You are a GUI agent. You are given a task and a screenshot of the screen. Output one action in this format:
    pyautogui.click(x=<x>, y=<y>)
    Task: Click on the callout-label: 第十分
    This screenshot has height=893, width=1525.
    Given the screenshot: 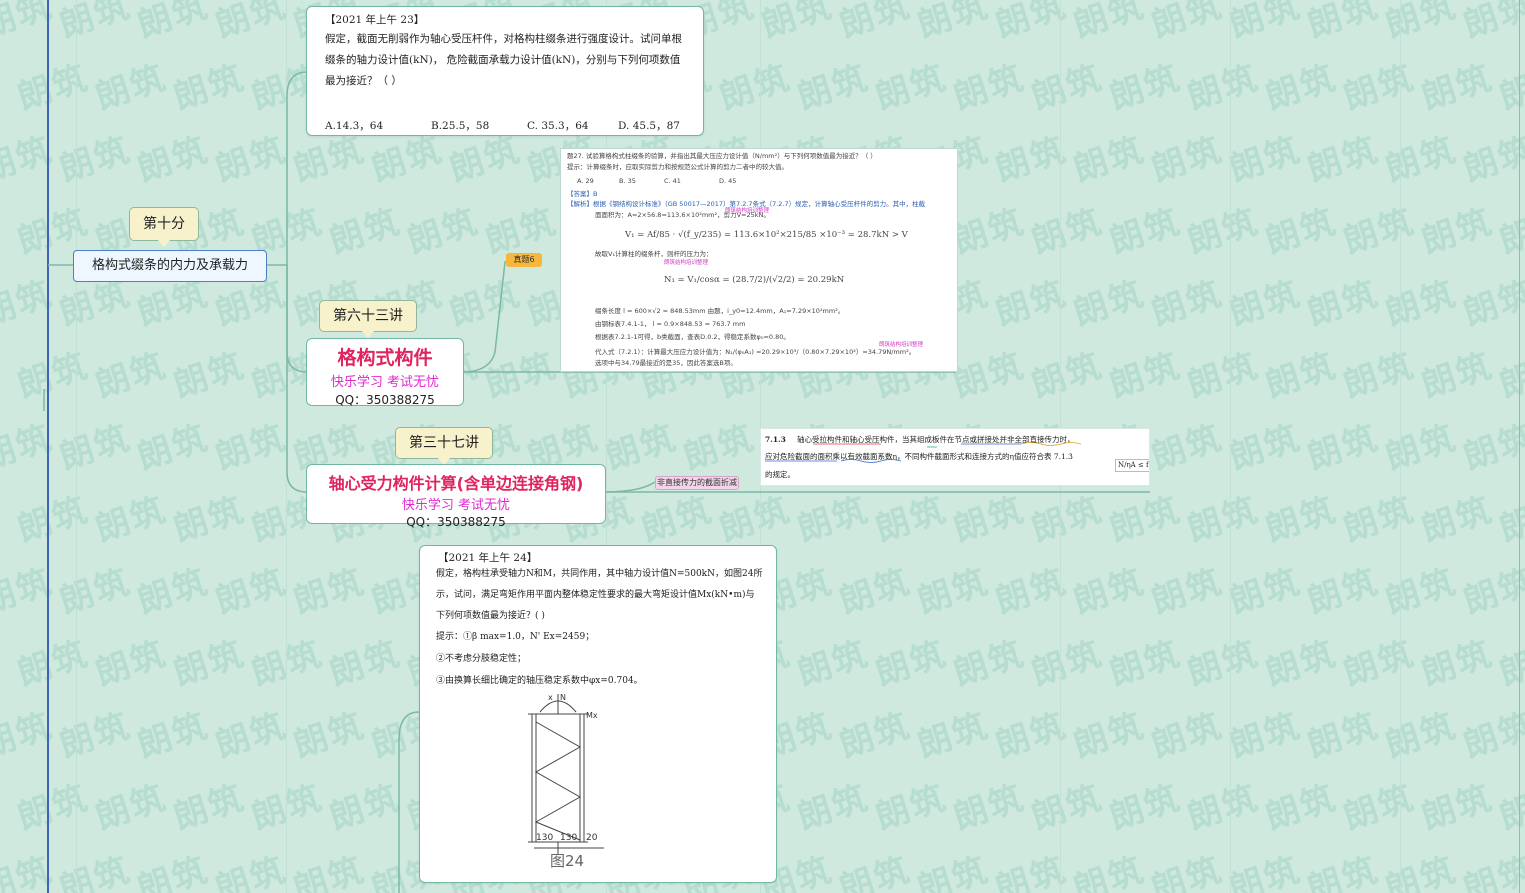 What is the action you would take?
    pyautogui.click(x=164, y=224)
    